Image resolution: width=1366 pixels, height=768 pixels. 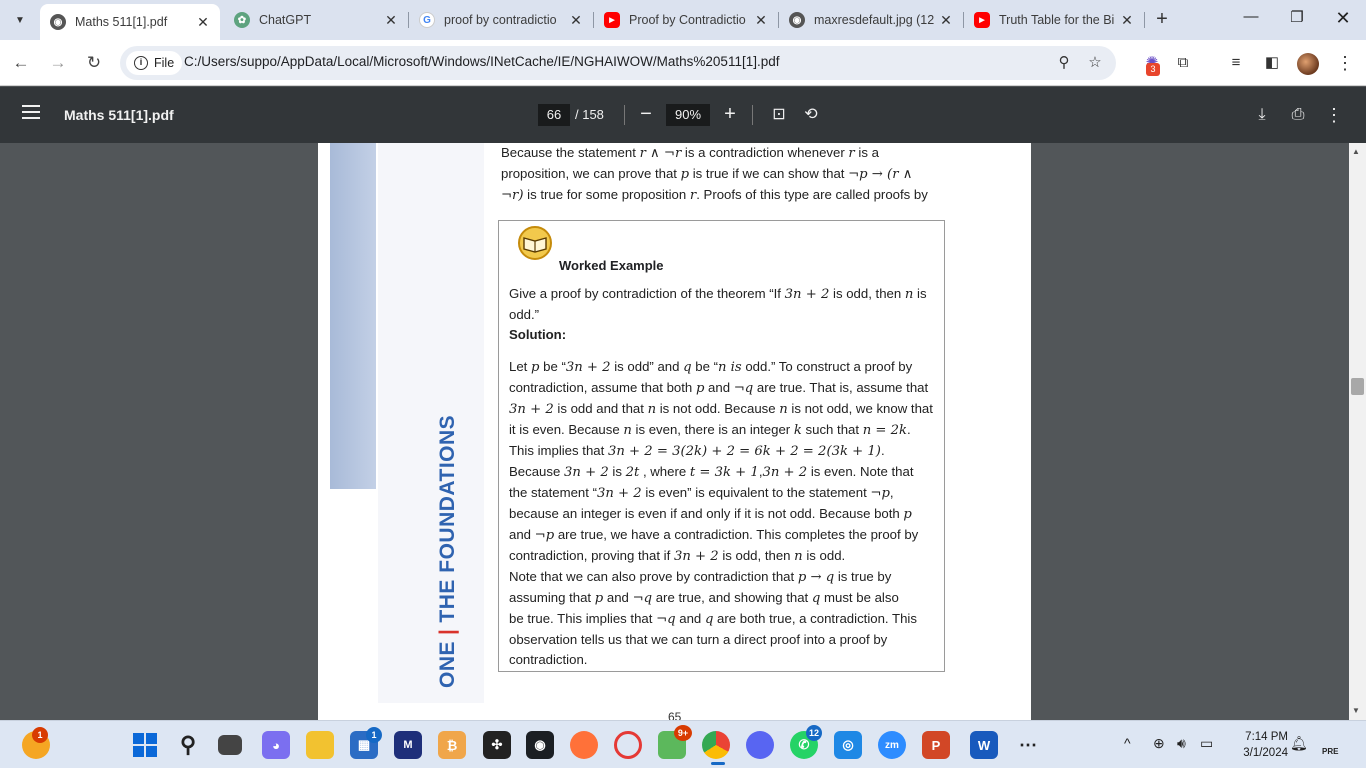 What do you see at coordinates (230, 745) in the screenshot?
I see `task-view-icon` at bounding box center [230, 745].